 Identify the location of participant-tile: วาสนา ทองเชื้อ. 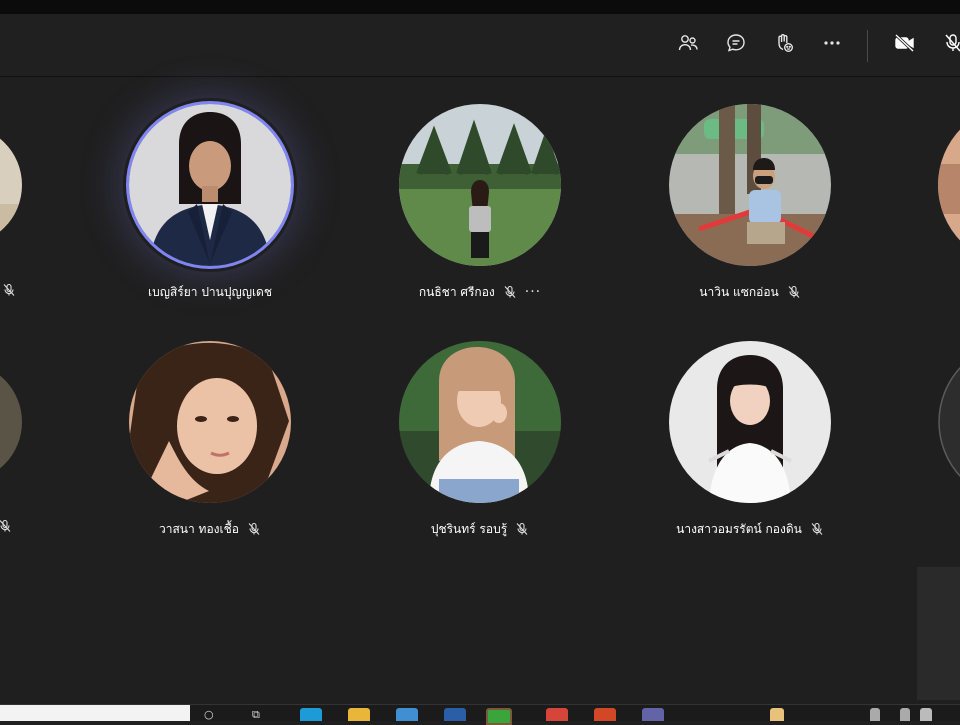
(210, 446).